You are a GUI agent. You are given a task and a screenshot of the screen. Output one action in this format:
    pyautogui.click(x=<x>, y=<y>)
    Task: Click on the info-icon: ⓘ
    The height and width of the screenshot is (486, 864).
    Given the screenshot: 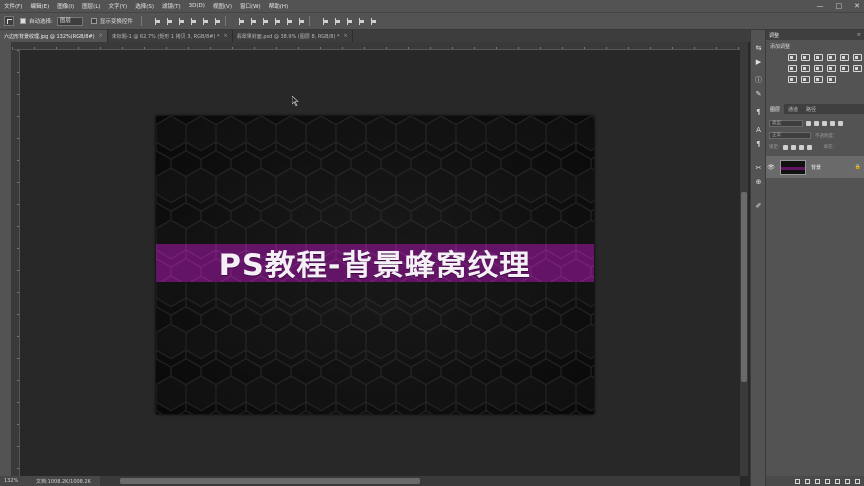 What is the action you would take?
    pyautogui.click(x=758, y=80)
    